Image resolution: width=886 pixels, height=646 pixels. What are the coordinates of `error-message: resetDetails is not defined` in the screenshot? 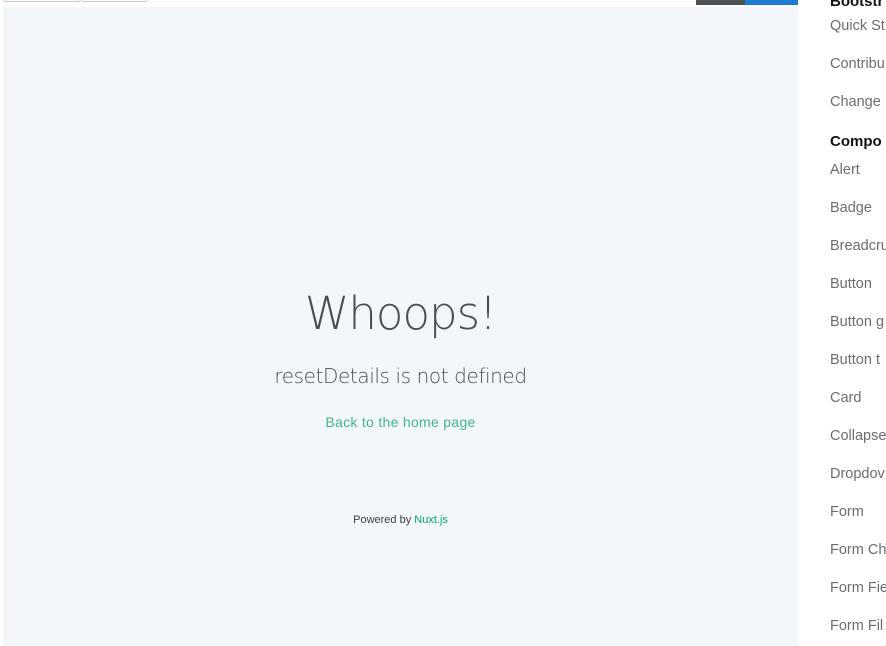 It's located at (400, 376).